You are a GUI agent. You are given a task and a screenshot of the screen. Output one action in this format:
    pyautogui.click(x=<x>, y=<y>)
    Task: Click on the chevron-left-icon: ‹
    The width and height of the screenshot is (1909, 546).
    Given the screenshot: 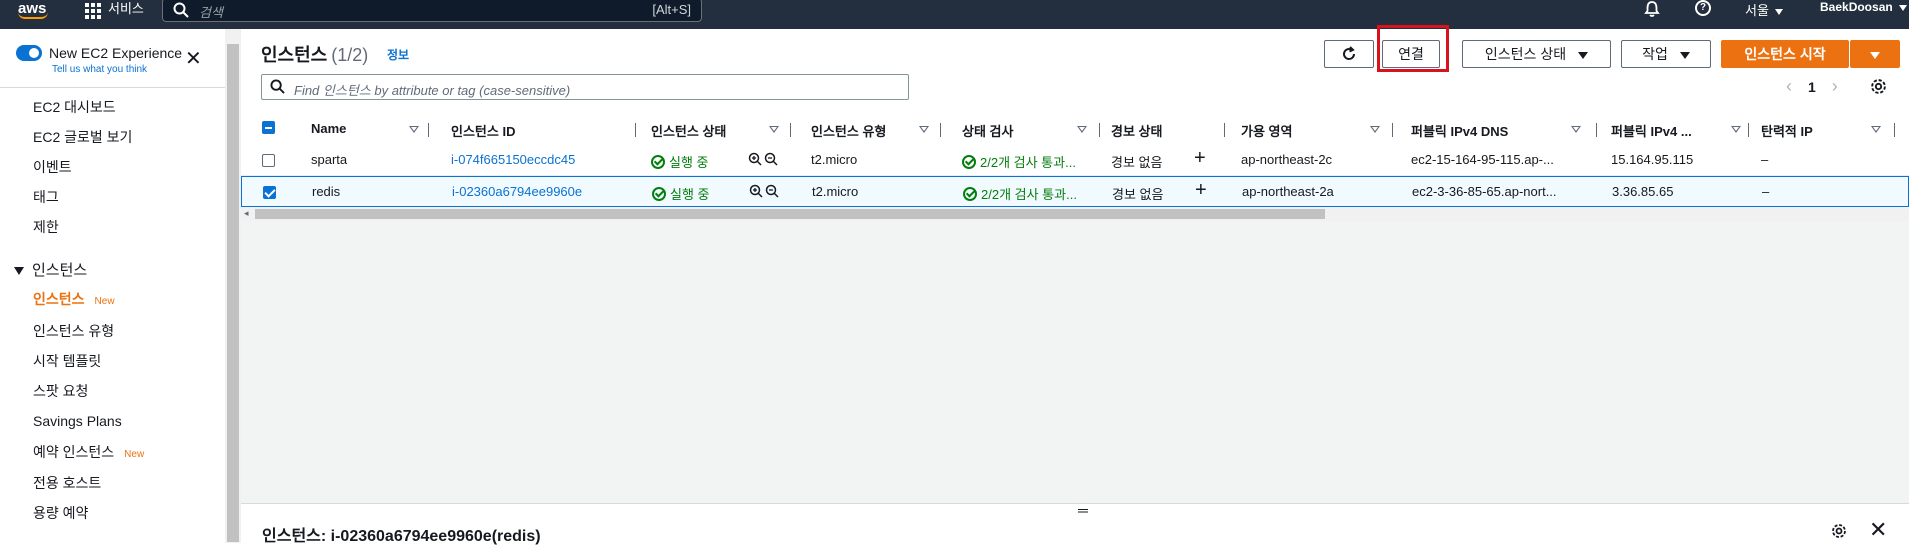 What is the action you would take?
    pyautogui.click(x=1789, y=86)
    